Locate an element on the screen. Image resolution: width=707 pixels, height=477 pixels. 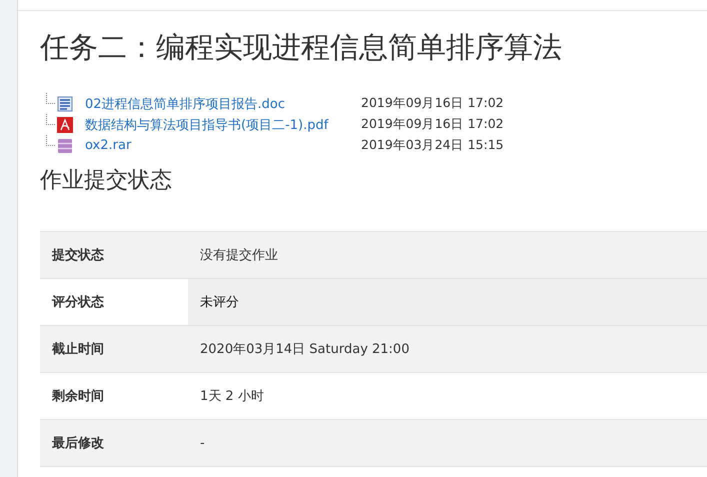
status-value: 没有提交作业 is located at coordinates (239, 256).